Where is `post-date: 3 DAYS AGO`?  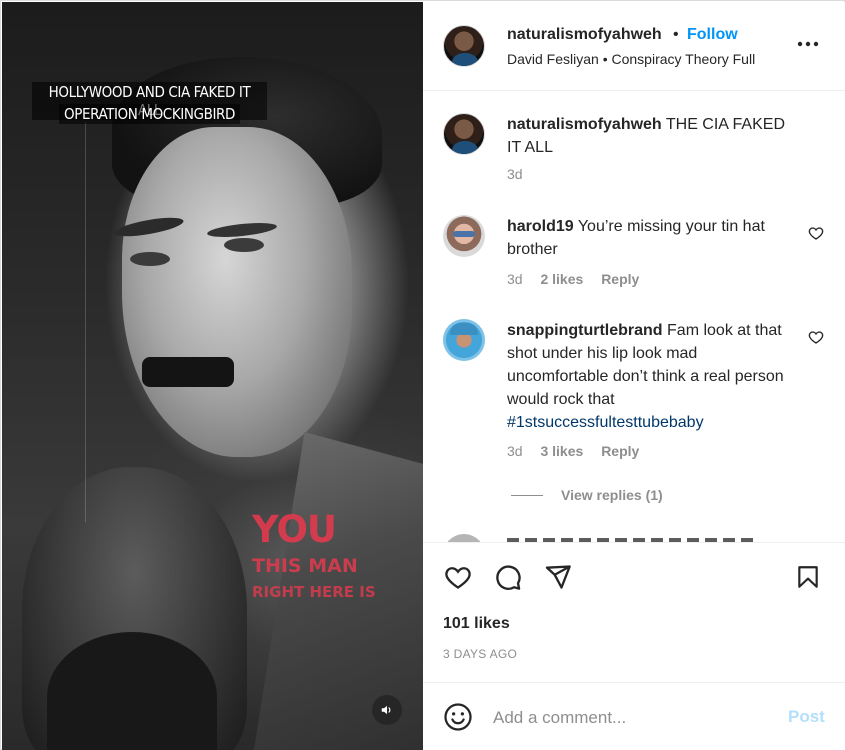
post-date: 3 DAYS AGO is located at coordinates (480, 654).